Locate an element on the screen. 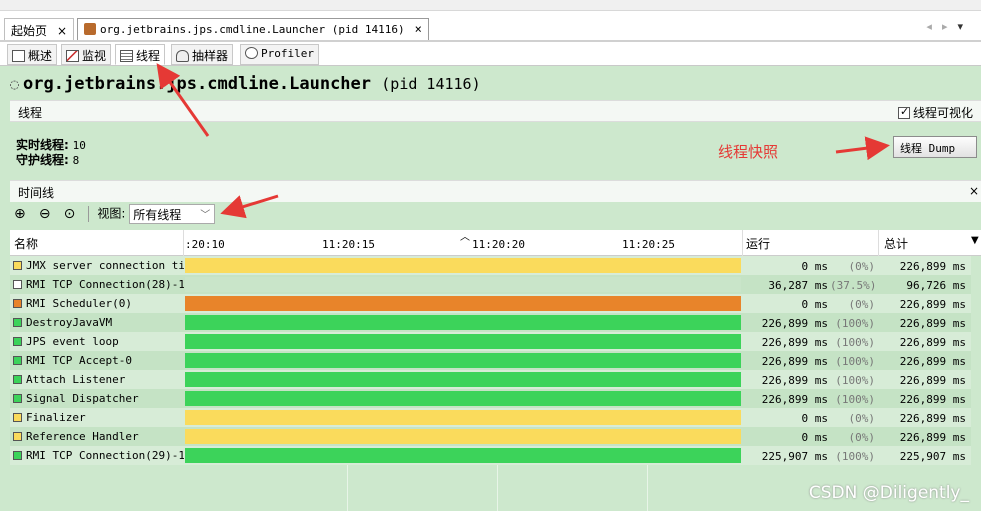 Image resolution: width=981 pixels, height=511 pixels. scroll-right-icon: ▸ is located at coordinates (950, 26).